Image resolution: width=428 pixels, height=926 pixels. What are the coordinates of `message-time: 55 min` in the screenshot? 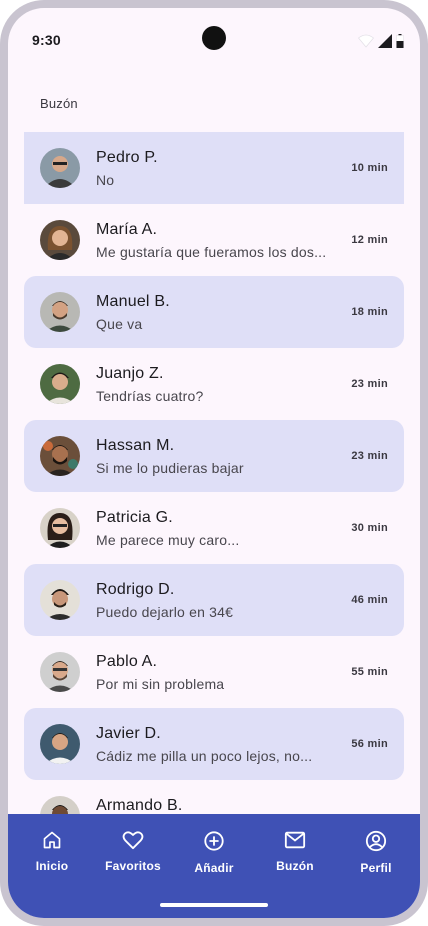 It's located at (369, 672).